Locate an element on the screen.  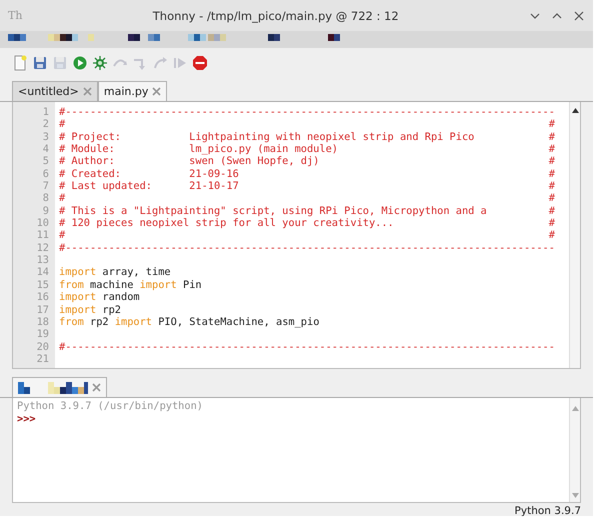
scroll-up-icon is located at coordinates (575, 110).